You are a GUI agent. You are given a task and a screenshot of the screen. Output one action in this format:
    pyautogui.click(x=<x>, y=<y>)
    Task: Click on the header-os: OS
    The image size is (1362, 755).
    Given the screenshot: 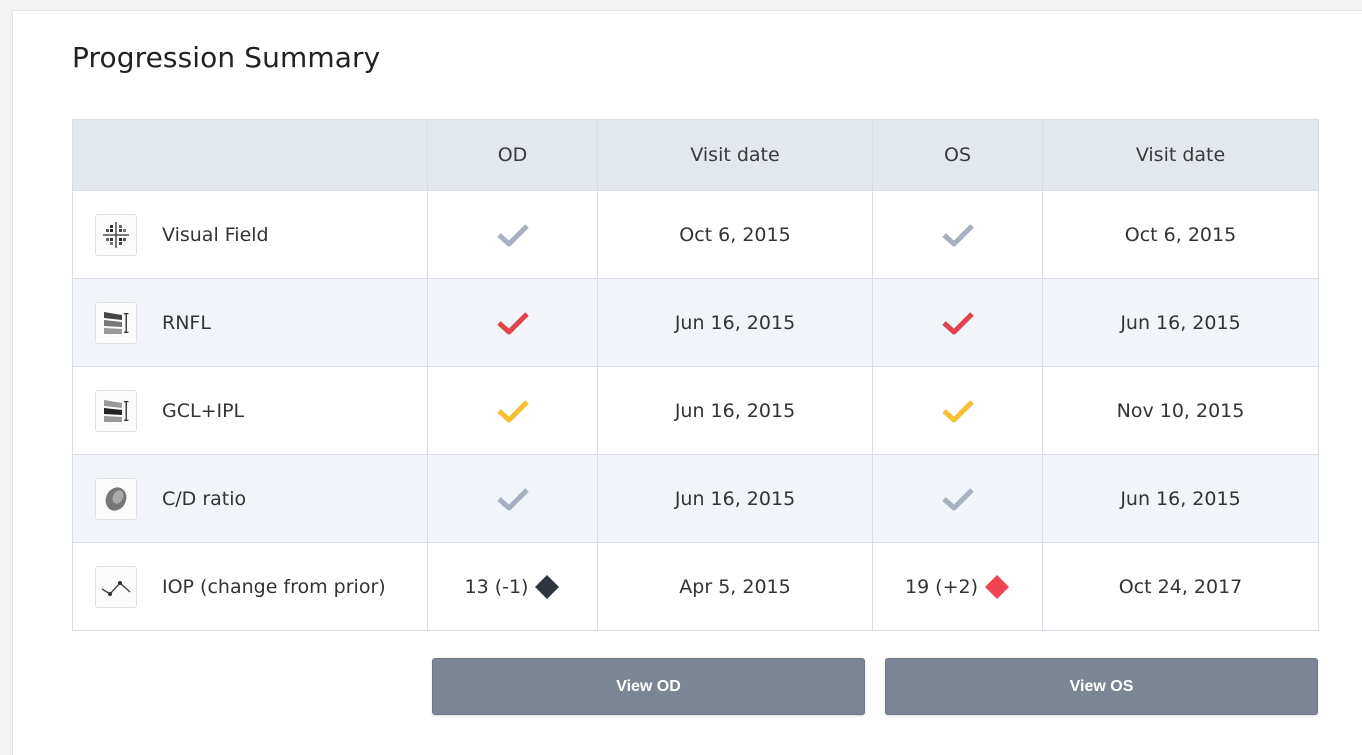 What is the action you would take?
    pyautogui.click(x=957, y=155)
    